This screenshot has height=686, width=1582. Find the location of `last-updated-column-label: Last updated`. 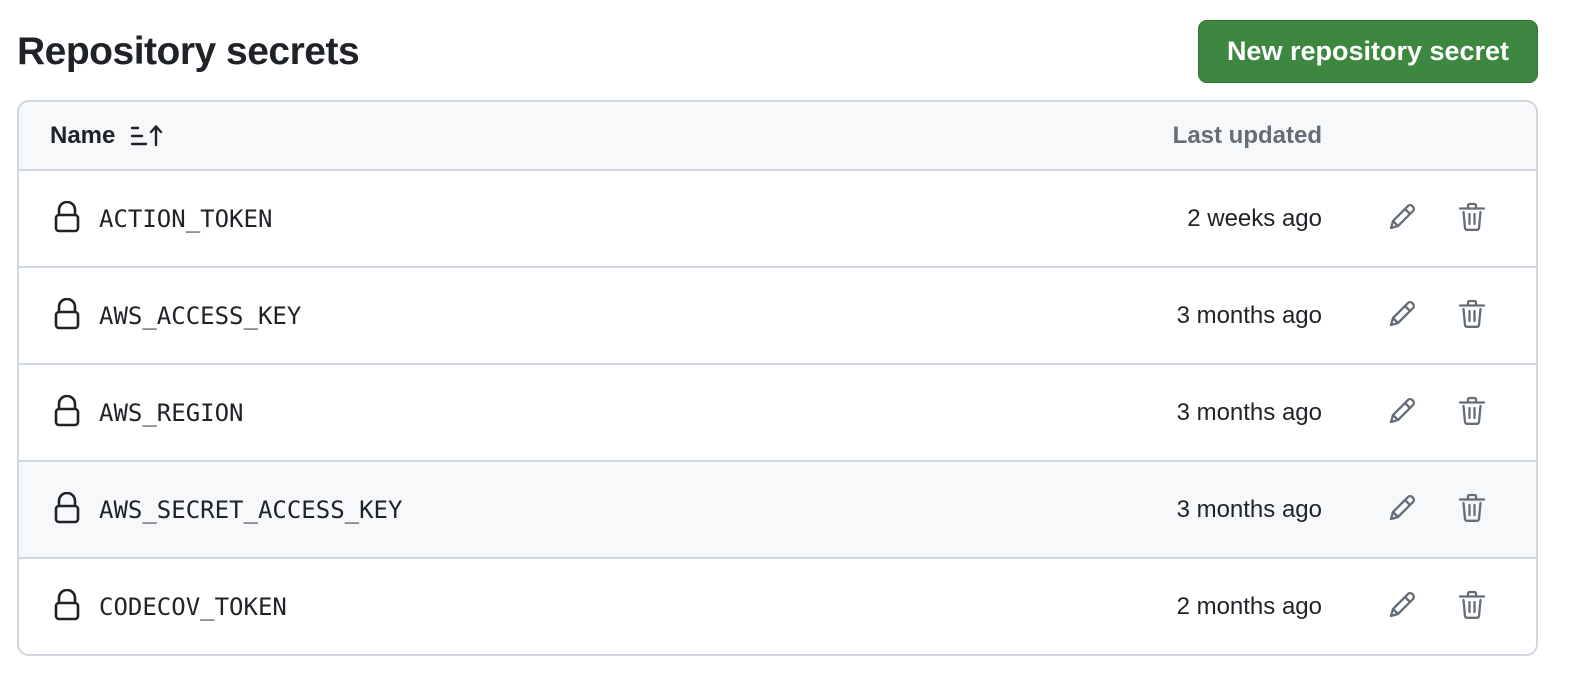

last-updated-column-label: Last updated is located at coordinates (1247, 135).